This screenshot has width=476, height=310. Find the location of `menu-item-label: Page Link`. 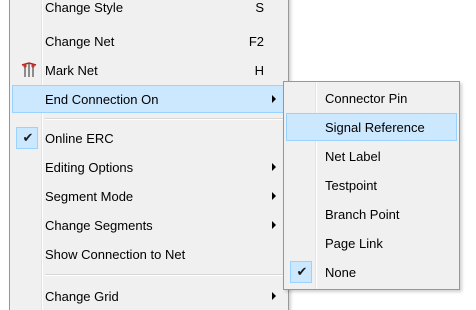

menu-item-label: Page Link is located at coordinates (354, 243).